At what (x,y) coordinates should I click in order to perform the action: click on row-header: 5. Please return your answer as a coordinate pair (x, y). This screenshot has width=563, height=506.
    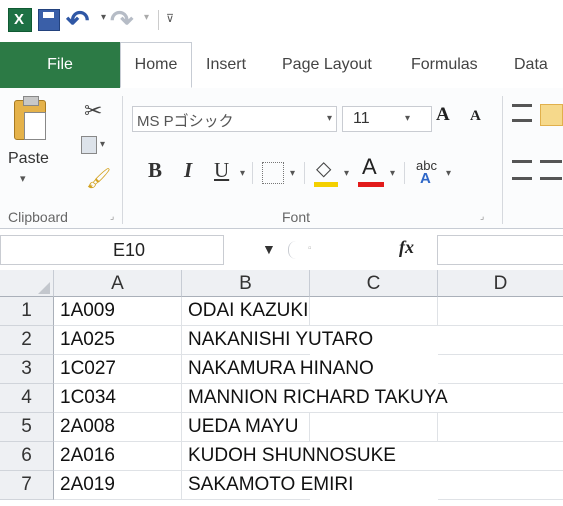
    Looking at the image, I should click on (27, 427).